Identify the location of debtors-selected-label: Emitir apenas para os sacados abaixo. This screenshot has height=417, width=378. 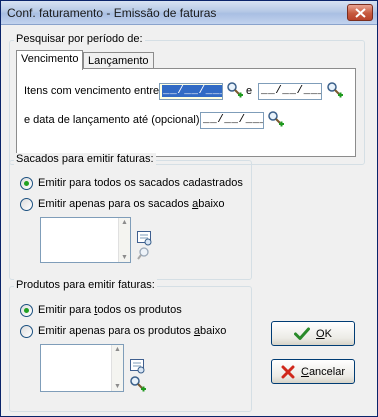
(131, 204).